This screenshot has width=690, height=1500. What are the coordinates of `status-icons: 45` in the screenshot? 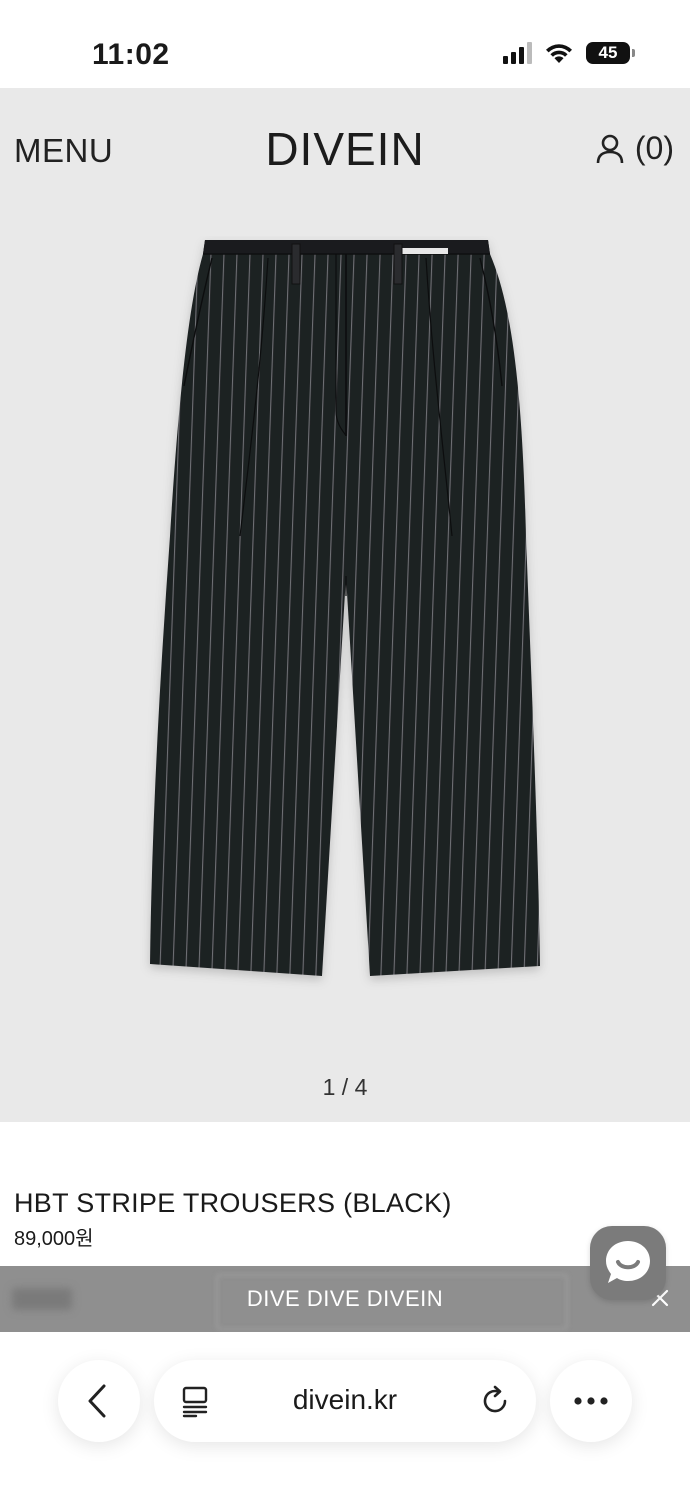 It's located at (569, 53).